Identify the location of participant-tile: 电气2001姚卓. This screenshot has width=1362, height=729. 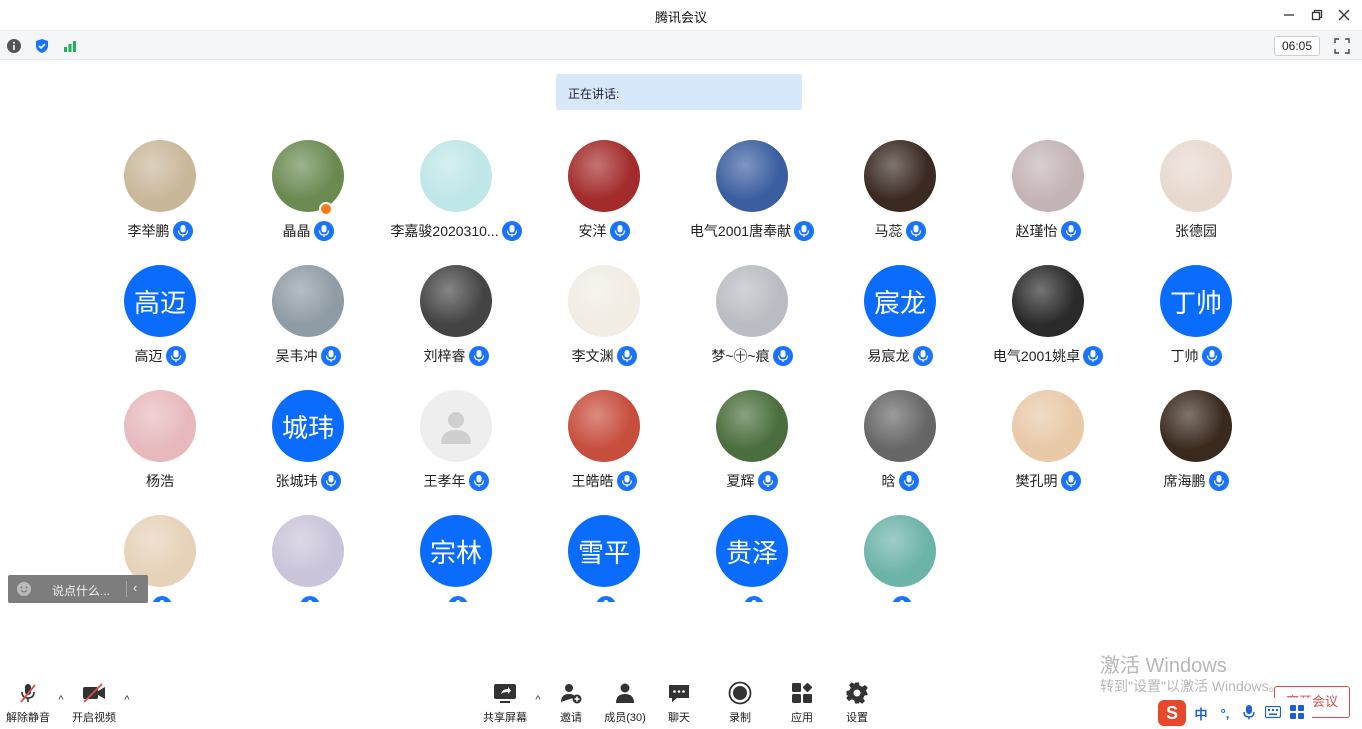
(1048, 320).